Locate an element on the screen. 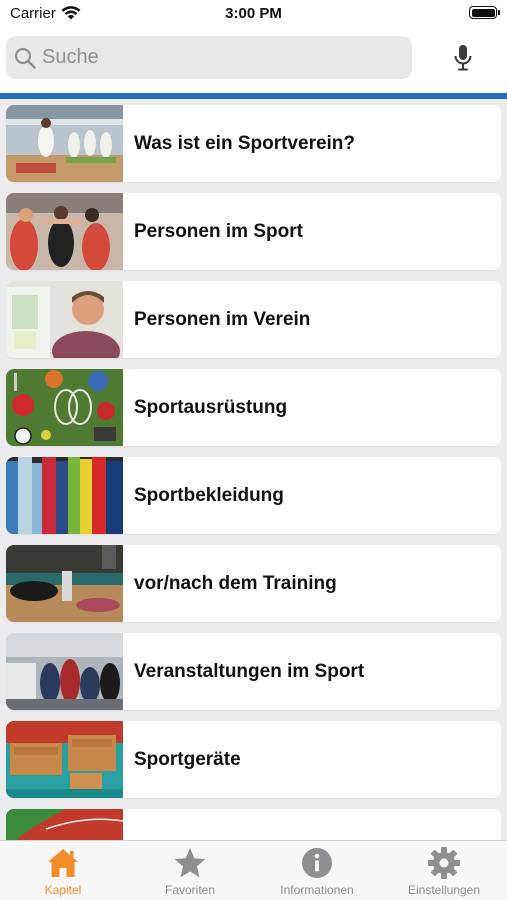 The height and width of the screenshot is (900, 507). status-bar: Carrier 3:00 PM is located at coordinates (253, 15).